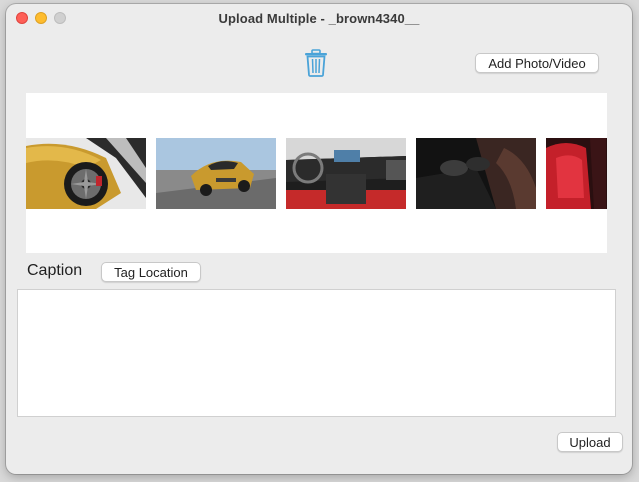 The image size is (639, 482). Describe the element at coordinates (151, 272) in the screenshot. I see `tag-location-button: Tag Location` at that location.